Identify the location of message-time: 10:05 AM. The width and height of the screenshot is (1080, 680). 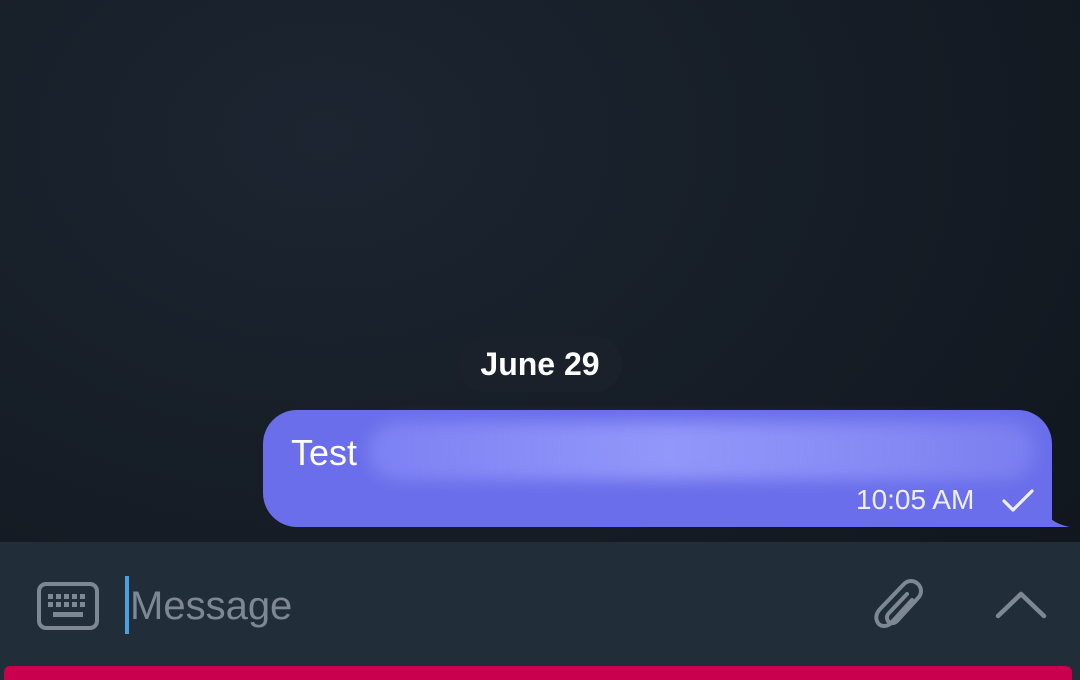
(915, 499).